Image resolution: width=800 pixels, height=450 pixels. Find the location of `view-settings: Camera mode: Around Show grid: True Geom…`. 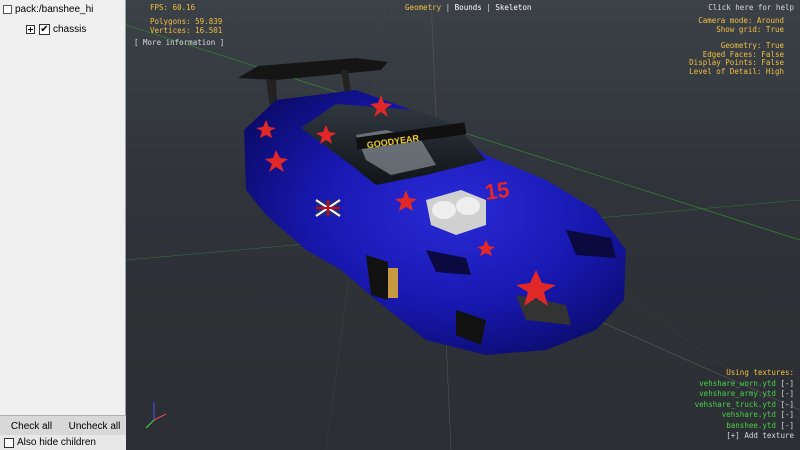

view-settings: Camera mode: Around Show grid: True Geom… is located at coordinates (736, 46).